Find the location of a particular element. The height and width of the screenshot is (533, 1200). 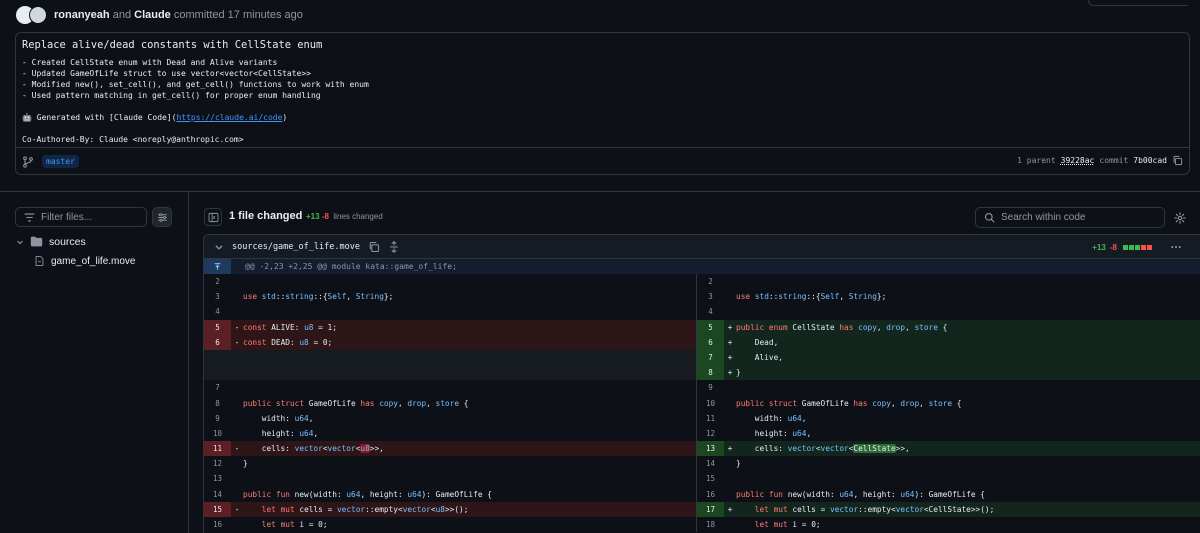

search-code-input is located at coordinates (1076, 217).